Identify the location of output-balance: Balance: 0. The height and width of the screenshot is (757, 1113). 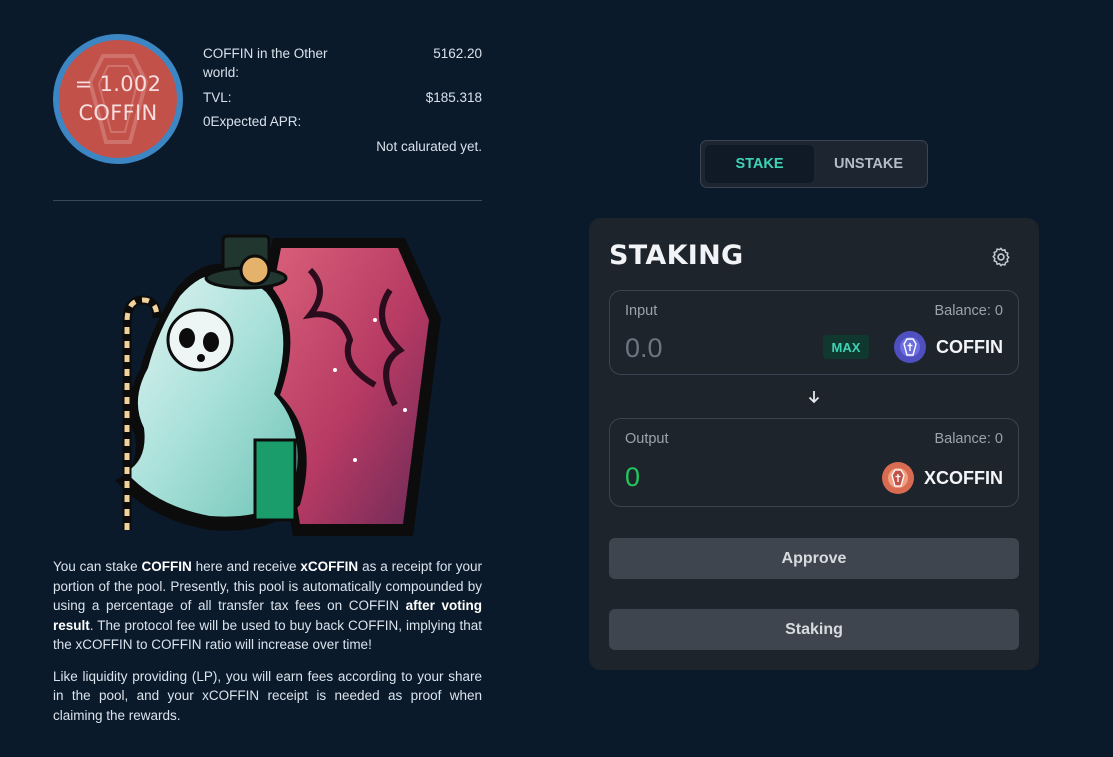
(968, 439).